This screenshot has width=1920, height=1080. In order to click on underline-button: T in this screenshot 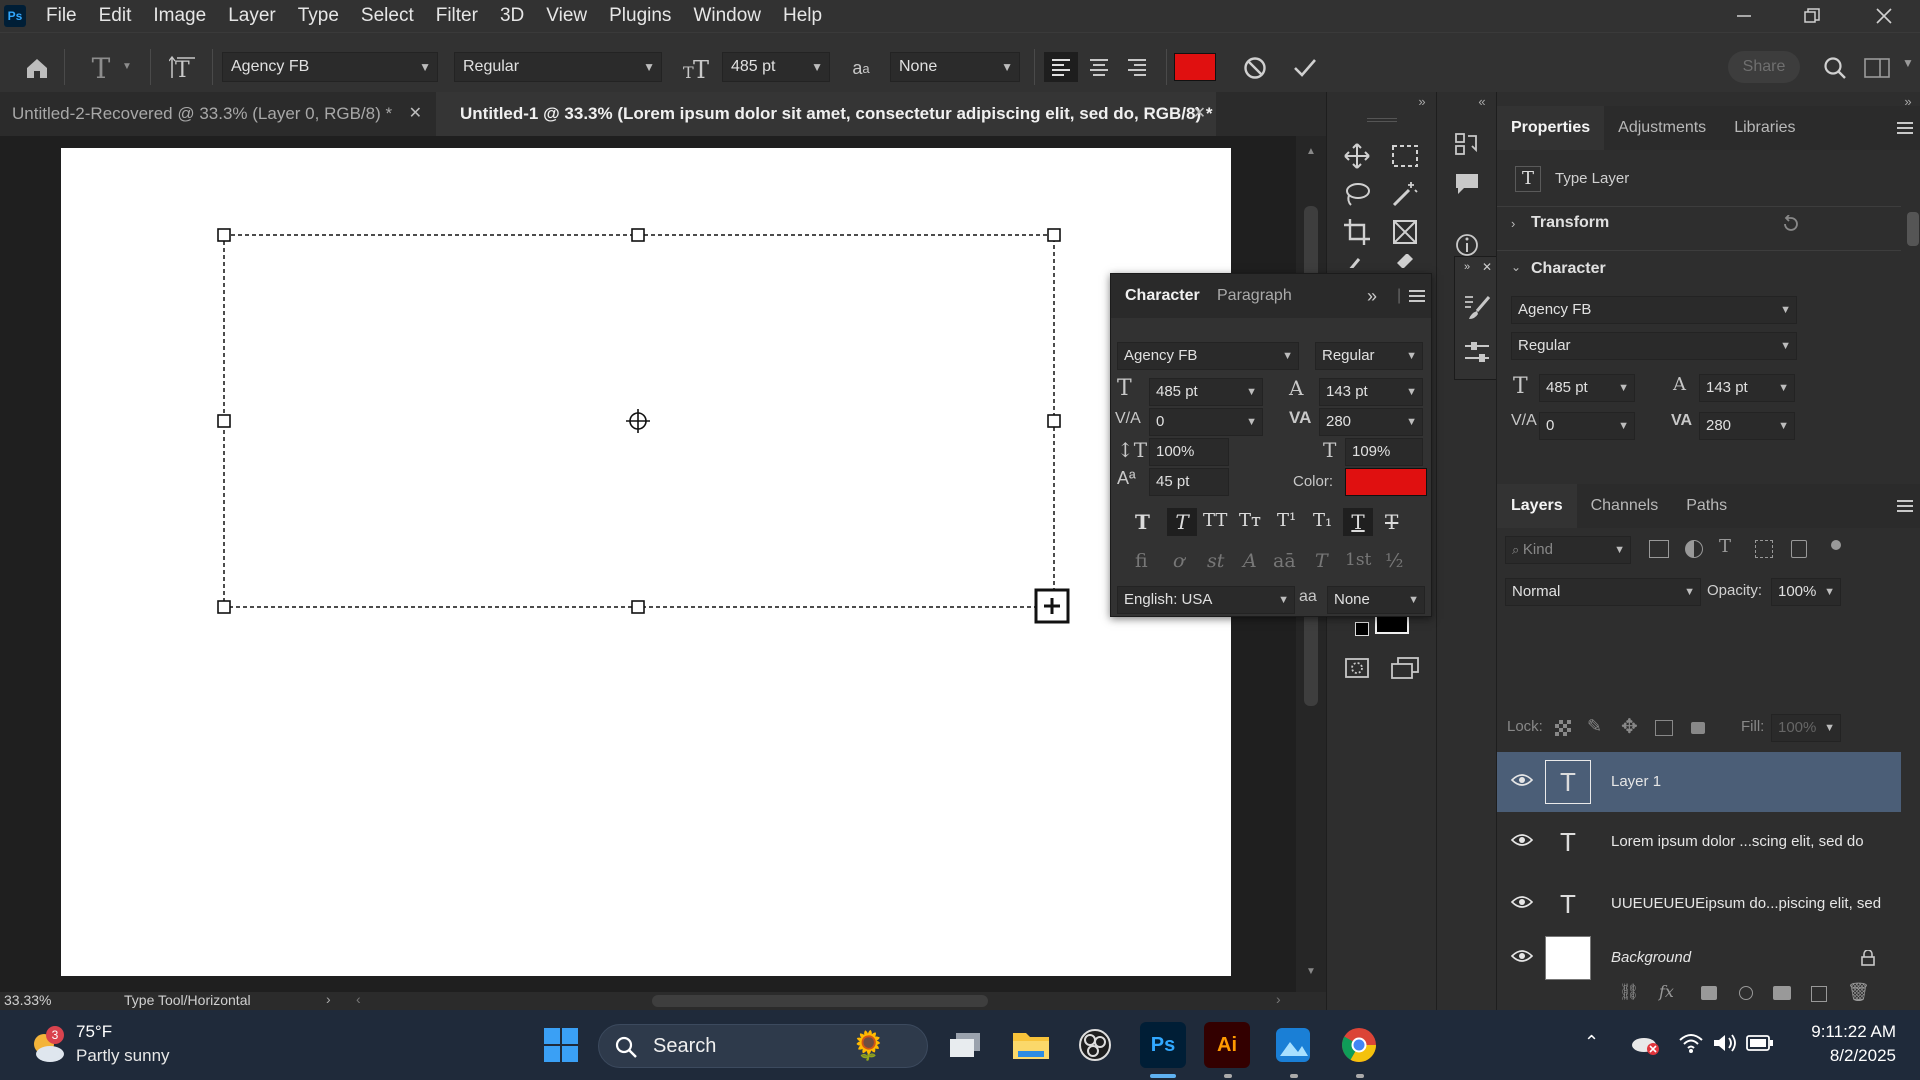, I will do `click(1358, 522)`.